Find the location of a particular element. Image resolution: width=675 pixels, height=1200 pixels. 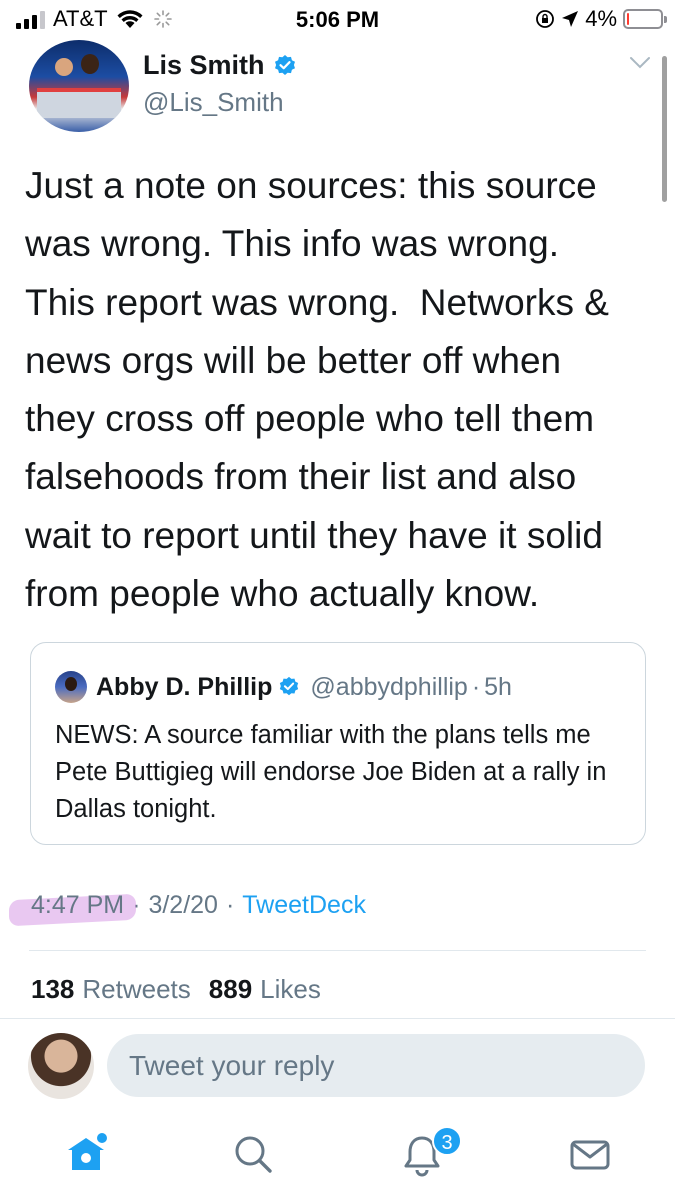

author-name: Lis Smith is located at coordinates (204, 65).